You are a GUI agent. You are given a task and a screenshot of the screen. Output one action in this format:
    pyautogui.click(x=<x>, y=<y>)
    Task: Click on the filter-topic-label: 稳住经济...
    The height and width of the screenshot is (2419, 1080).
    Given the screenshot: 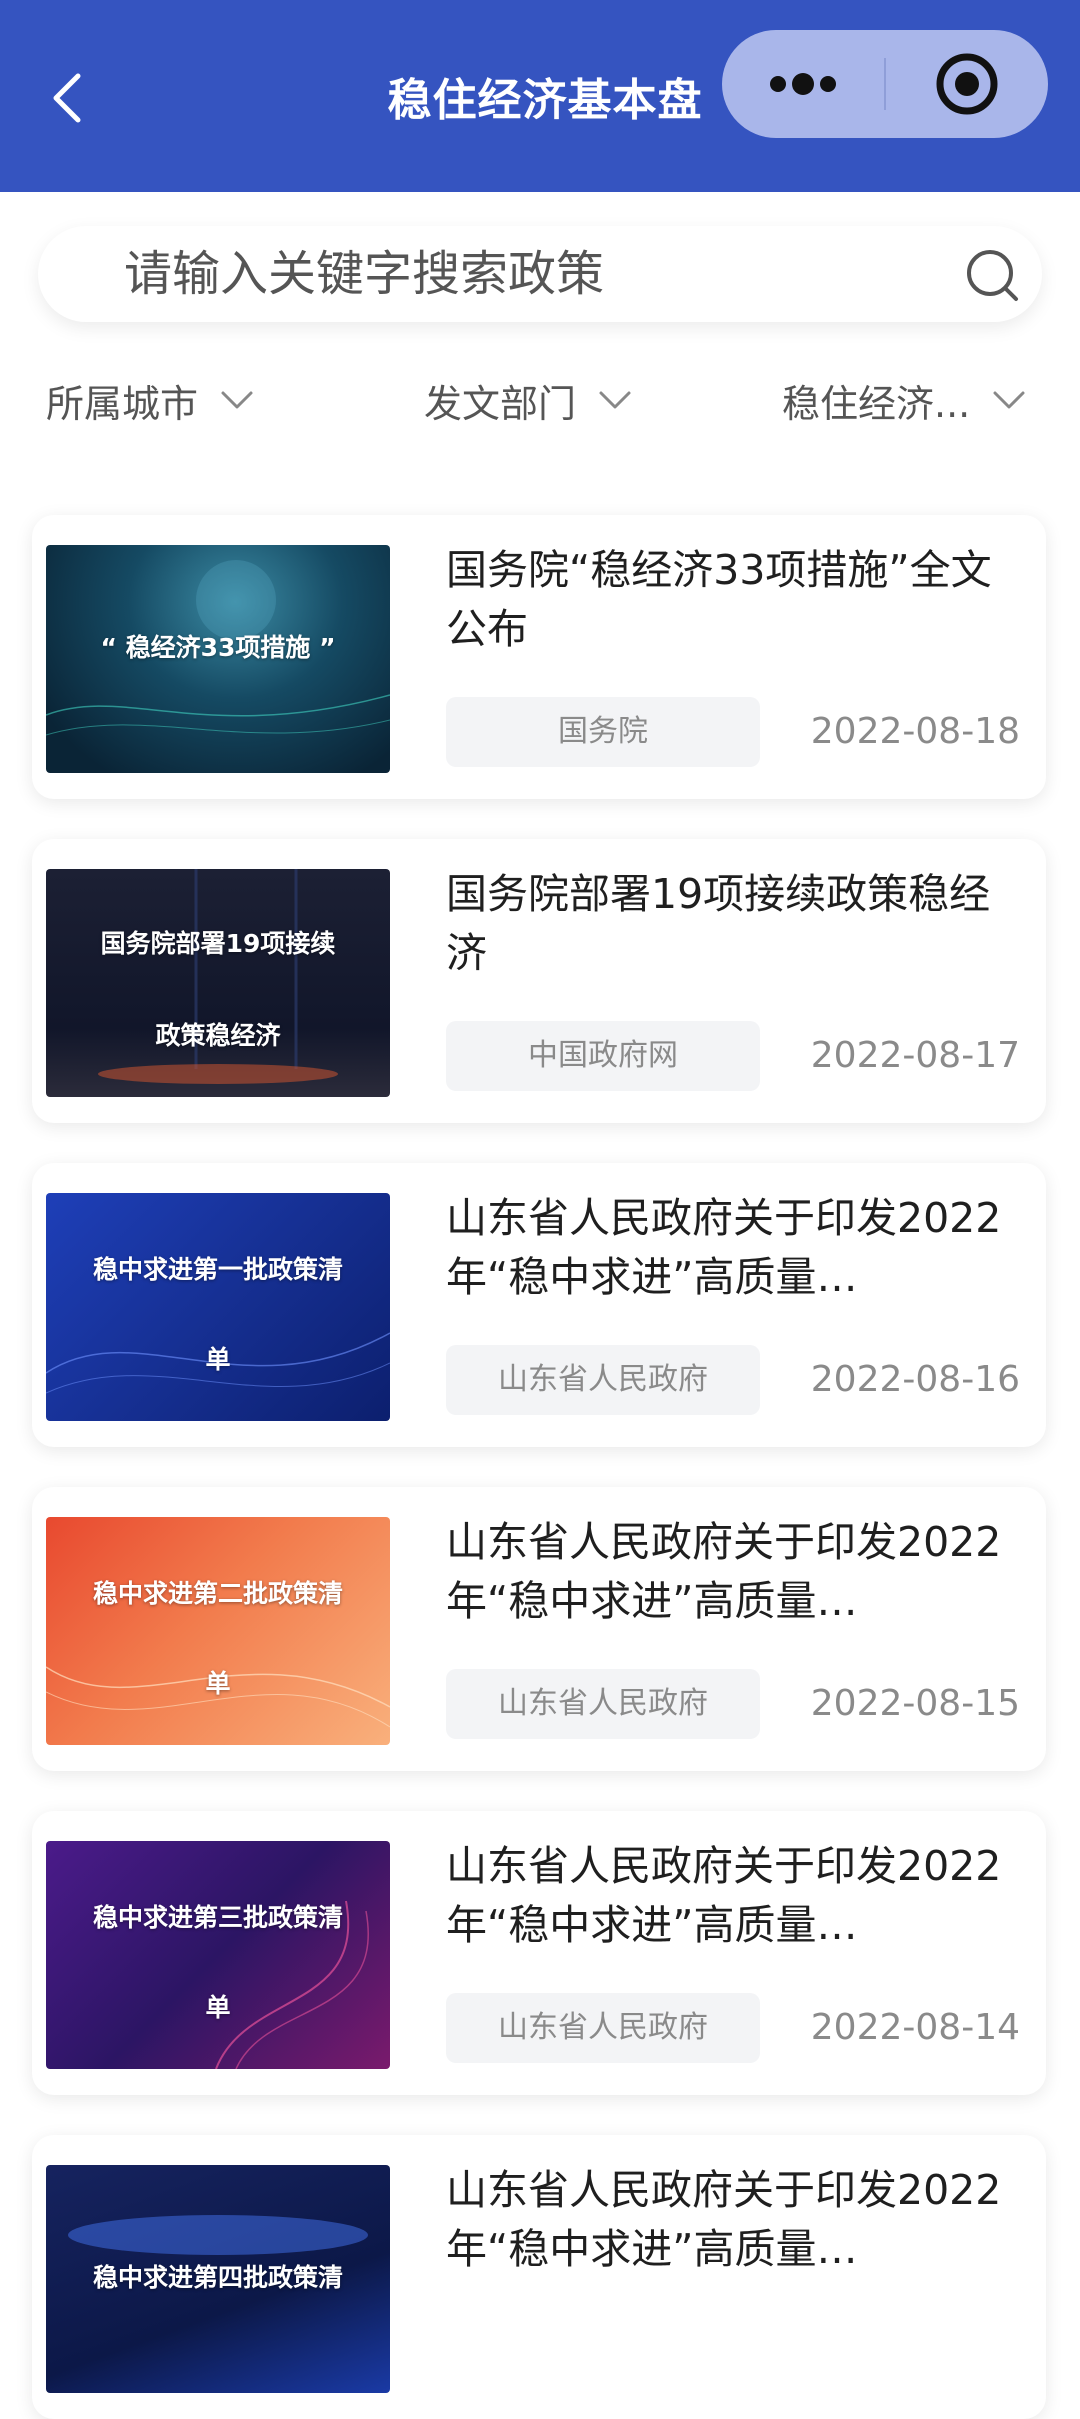 What is the action you would take?
    pyautogui.click(x=876, y=403)
    